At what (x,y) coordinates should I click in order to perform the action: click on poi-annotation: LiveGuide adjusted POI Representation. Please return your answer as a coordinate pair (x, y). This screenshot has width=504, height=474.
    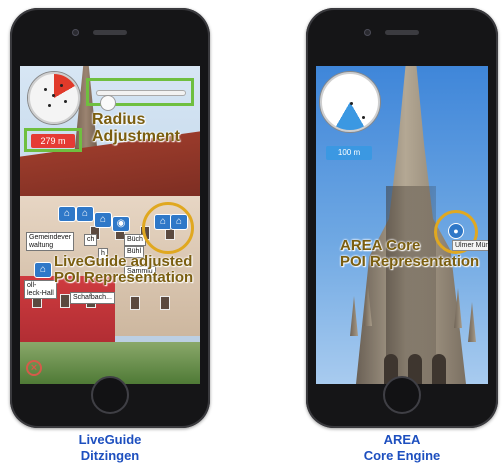
    Looking at the image, I should click on (123, 270).